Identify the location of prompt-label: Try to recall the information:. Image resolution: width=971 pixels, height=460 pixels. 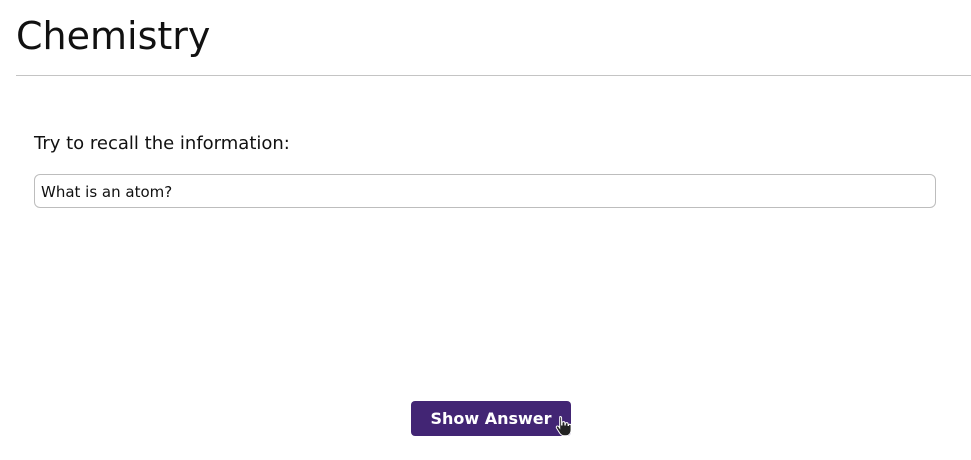
(162, 143).